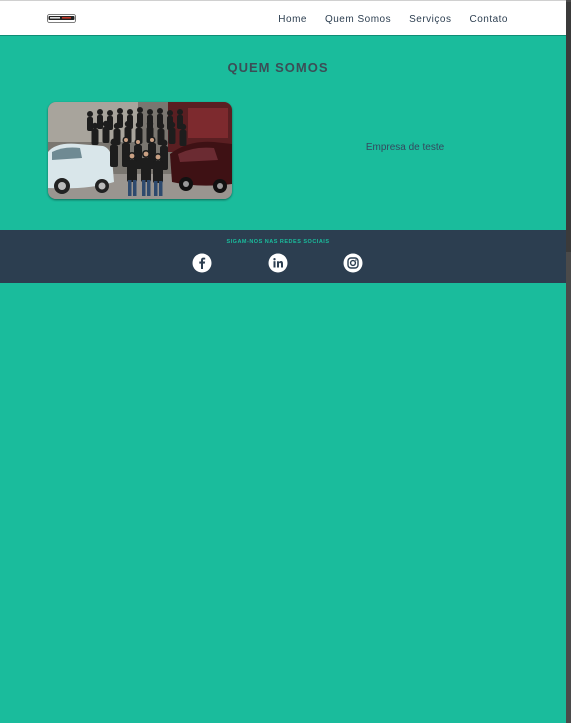 The image size is (571, 723). What do you see at coordinates (488, 19) in the screenshot?
I see `nav-contato: Contato` at bounding box center [488, 19].